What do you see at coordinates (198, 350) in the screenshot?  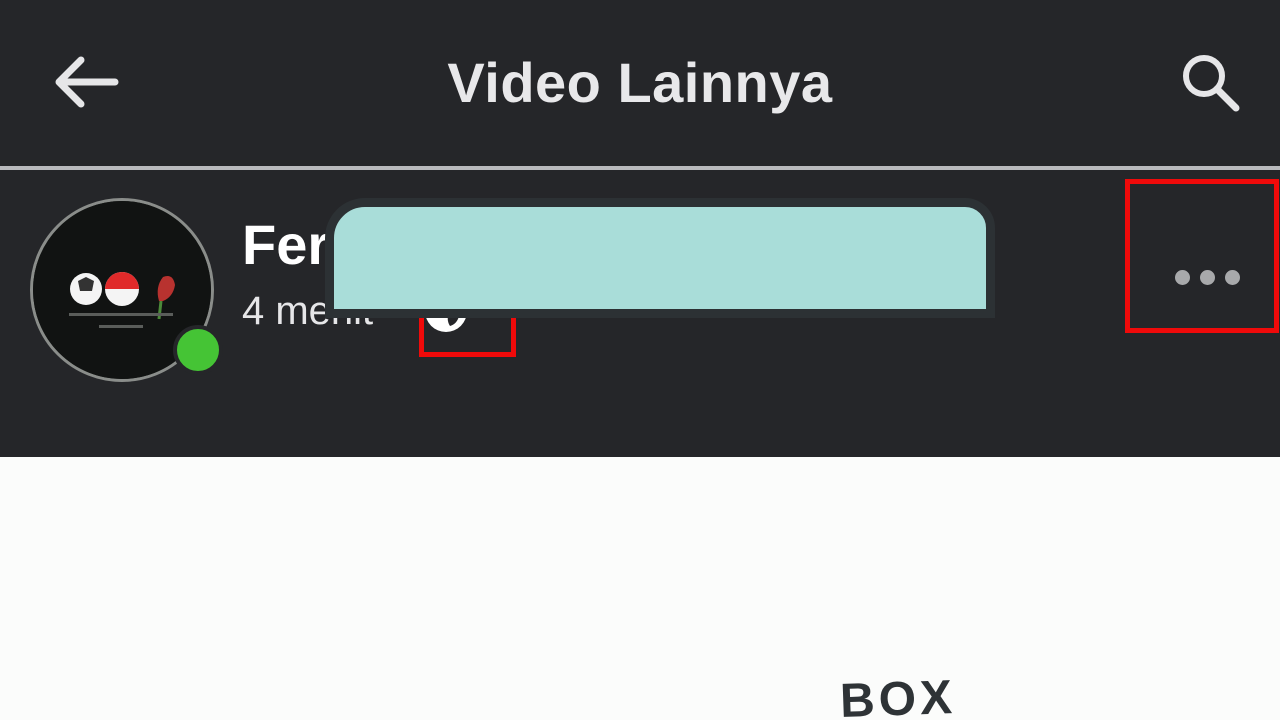 I see `online-status-indicator` at bounding box center [198, 350].